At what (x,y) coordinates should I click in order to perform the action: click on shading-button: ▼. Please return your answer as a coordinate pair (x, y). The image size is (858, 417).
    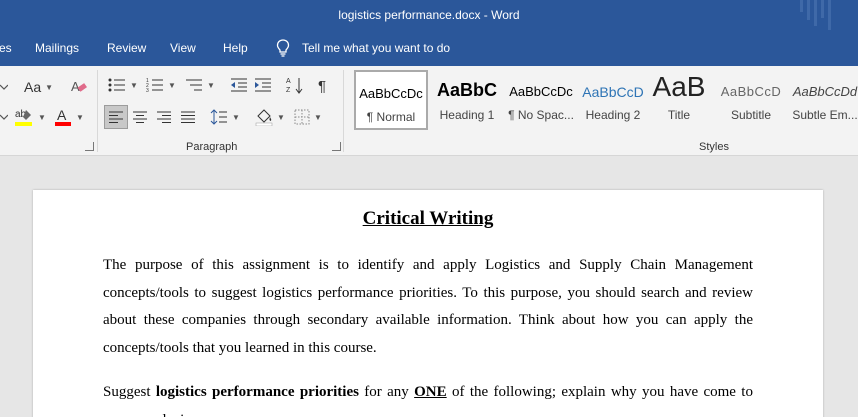
    Looking at the image, I should click on (270, 117).